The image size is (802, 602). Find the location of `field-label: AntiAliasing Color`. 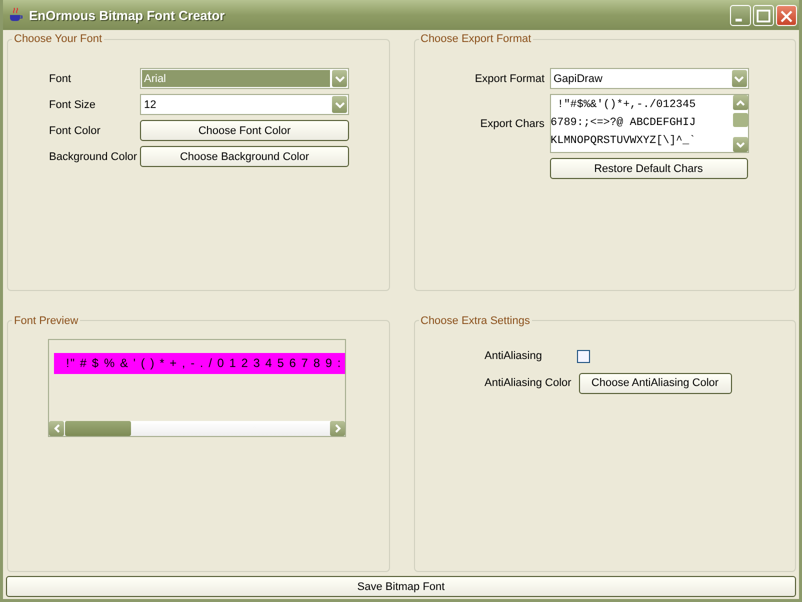

field-label: AntiAliasing Color is located at coordinates (528, 383).